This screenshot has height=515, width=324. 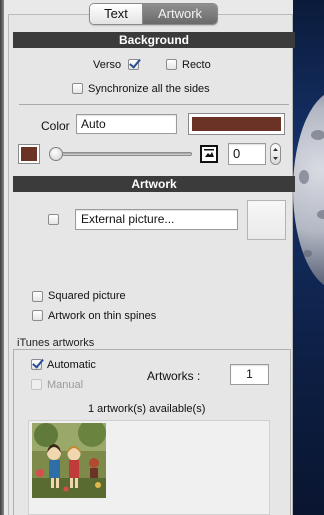 What do you see at coordinates (71, 365) in the screenshot?
I see `automatic-label: Automatic` at bounding box center [71, 365].